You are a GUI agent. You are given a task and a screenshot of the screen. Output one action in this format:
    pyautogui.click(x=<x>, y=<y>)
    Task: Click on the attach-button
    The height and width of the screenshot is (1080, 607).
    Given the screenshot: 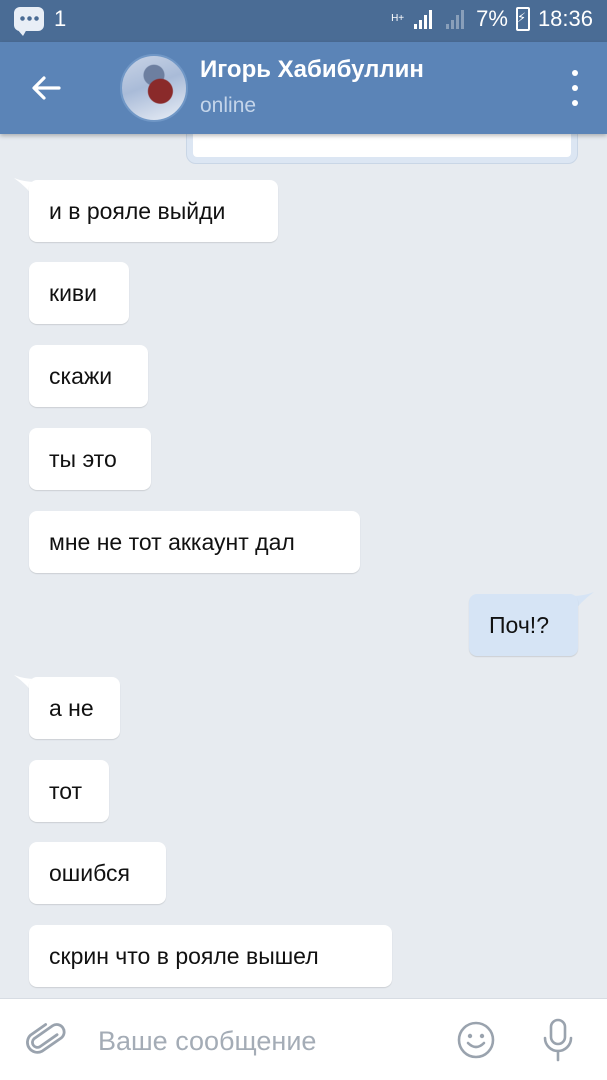 What is the action you would take?
    pyautogui.click(x=47, y=1040)
    